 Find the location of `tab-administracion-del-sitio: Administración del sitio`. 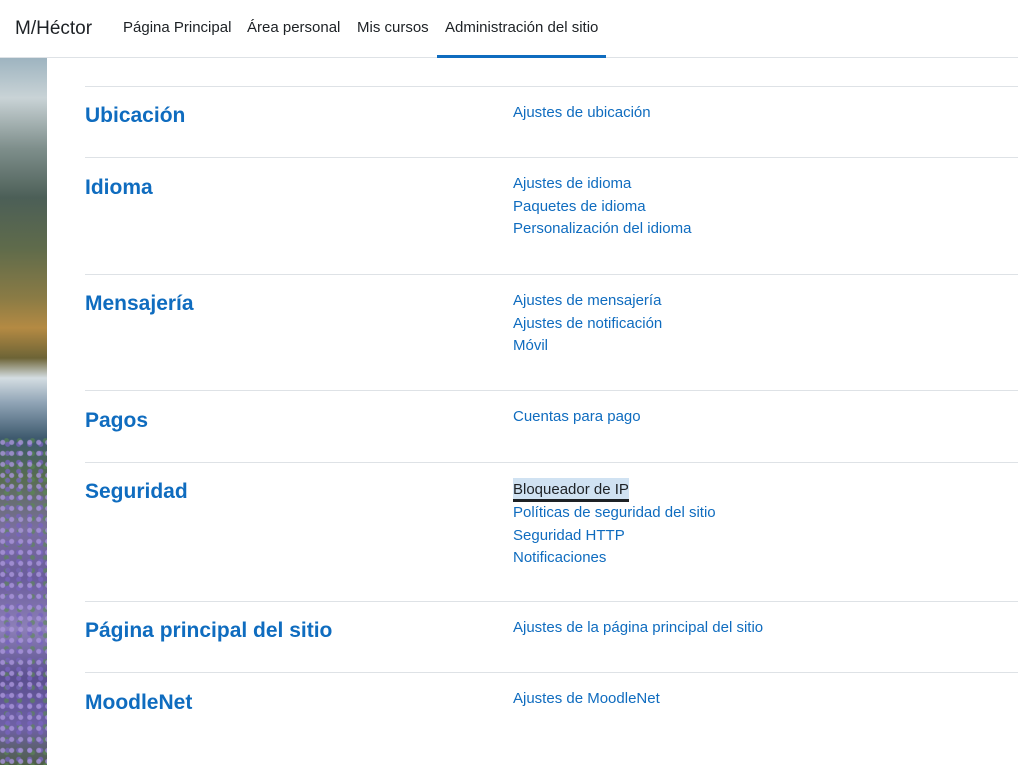

tab-administracion-del-sitio: Administración del sitio is located at coordinates (521, 29).